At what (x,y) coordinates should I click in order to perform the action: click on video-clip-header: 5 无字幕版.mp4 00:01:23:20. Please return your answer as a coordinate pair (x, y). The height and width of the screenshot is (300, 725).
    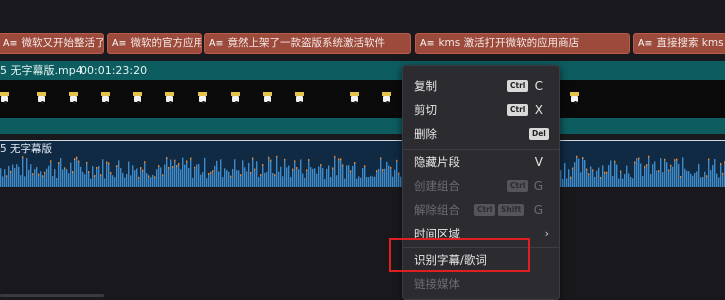
    Looking at the image, I should click on (362, 70).